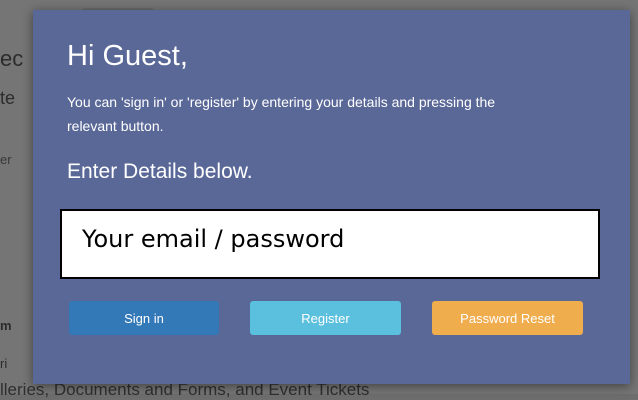 This screenshot has height=400, width=638. I want to click on background-text-fragment: m, so click(6, 325).